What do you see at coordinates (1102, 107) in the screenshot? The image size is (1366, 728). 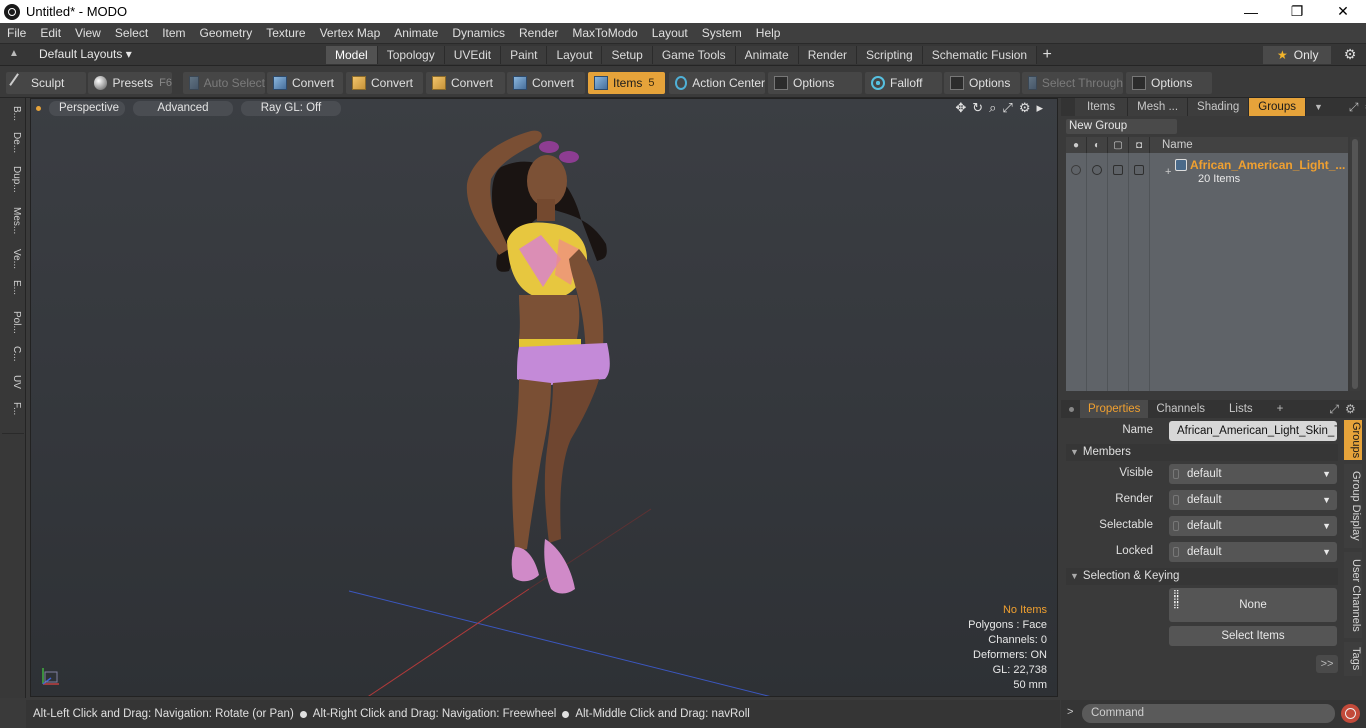 I see `tab-items: Items` at bounding box center [1102, 107].